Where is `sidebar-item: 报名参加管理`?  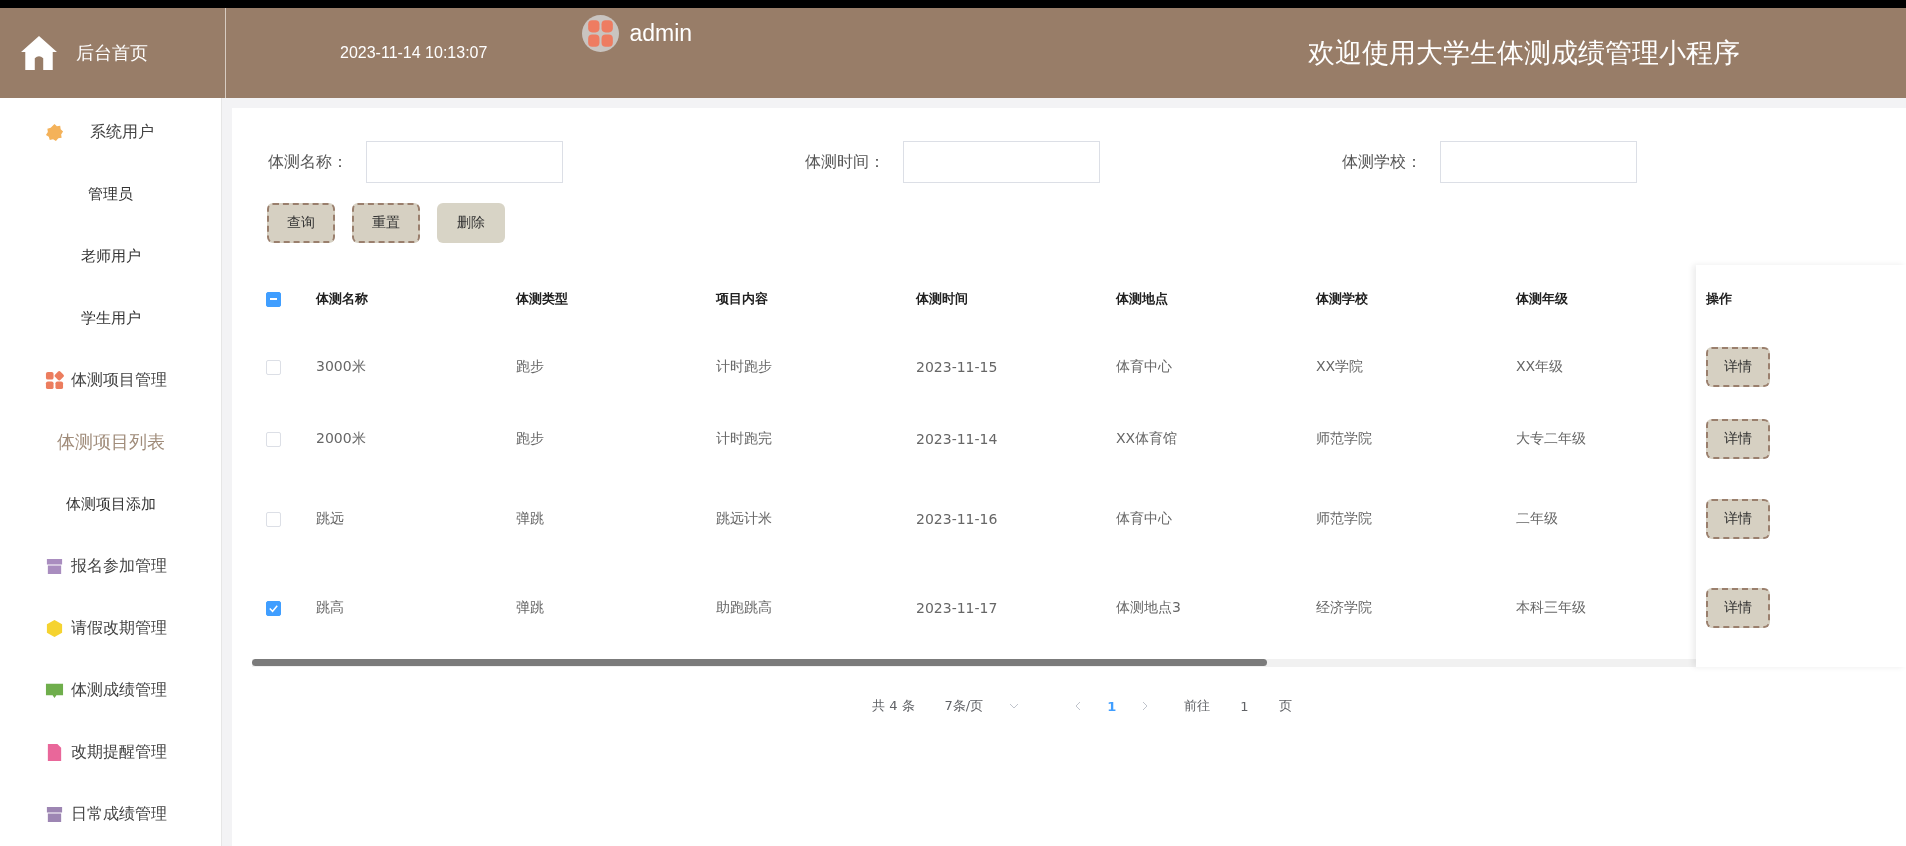
sidebar-item: 报名参加管理 is located at coordinates (110, 566).